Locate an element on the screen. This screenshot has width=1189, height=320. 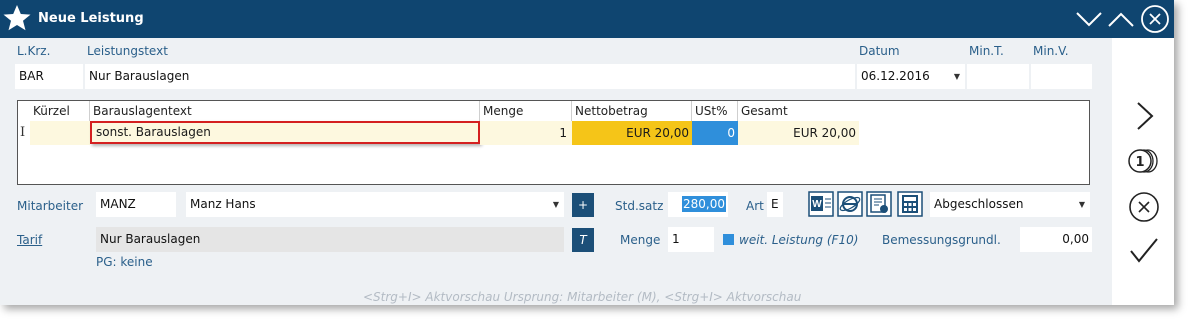
bemessung-input: 0,00 is located at coordinates (1056, 239).